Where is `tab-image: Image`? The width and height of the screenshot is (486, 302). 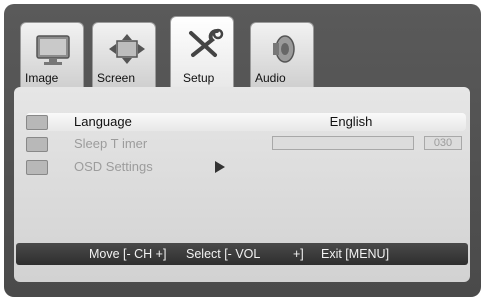 tab-image: Image is located at coordinates (52, 55).